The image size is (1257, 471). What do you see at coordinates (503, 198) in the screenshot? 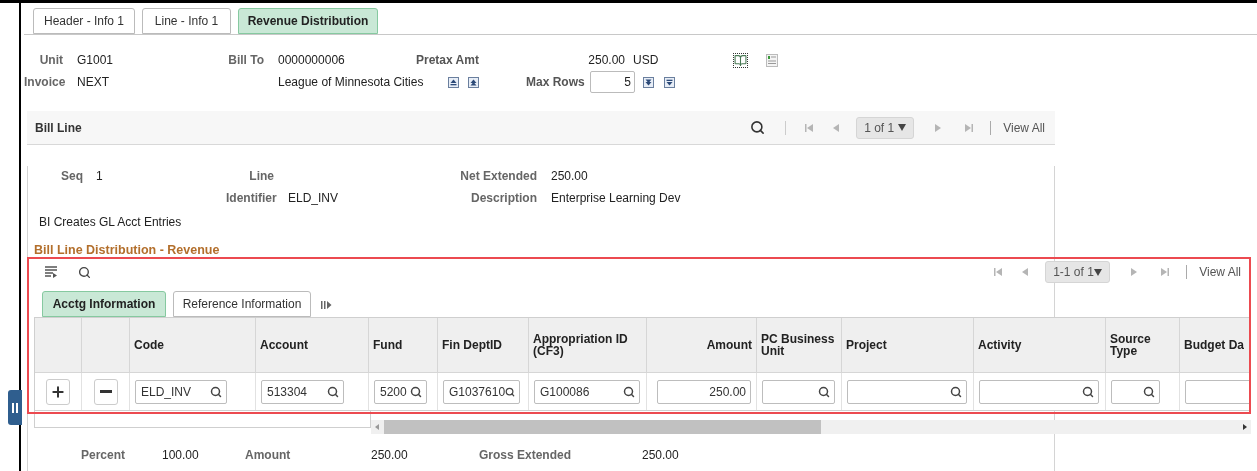
I see `field-label: Description` at bounding box center [503, 198].